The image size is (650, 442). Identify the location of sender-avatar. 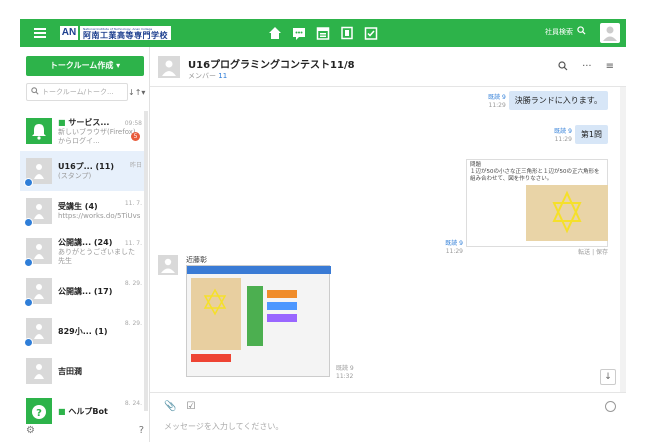
(168, 265).